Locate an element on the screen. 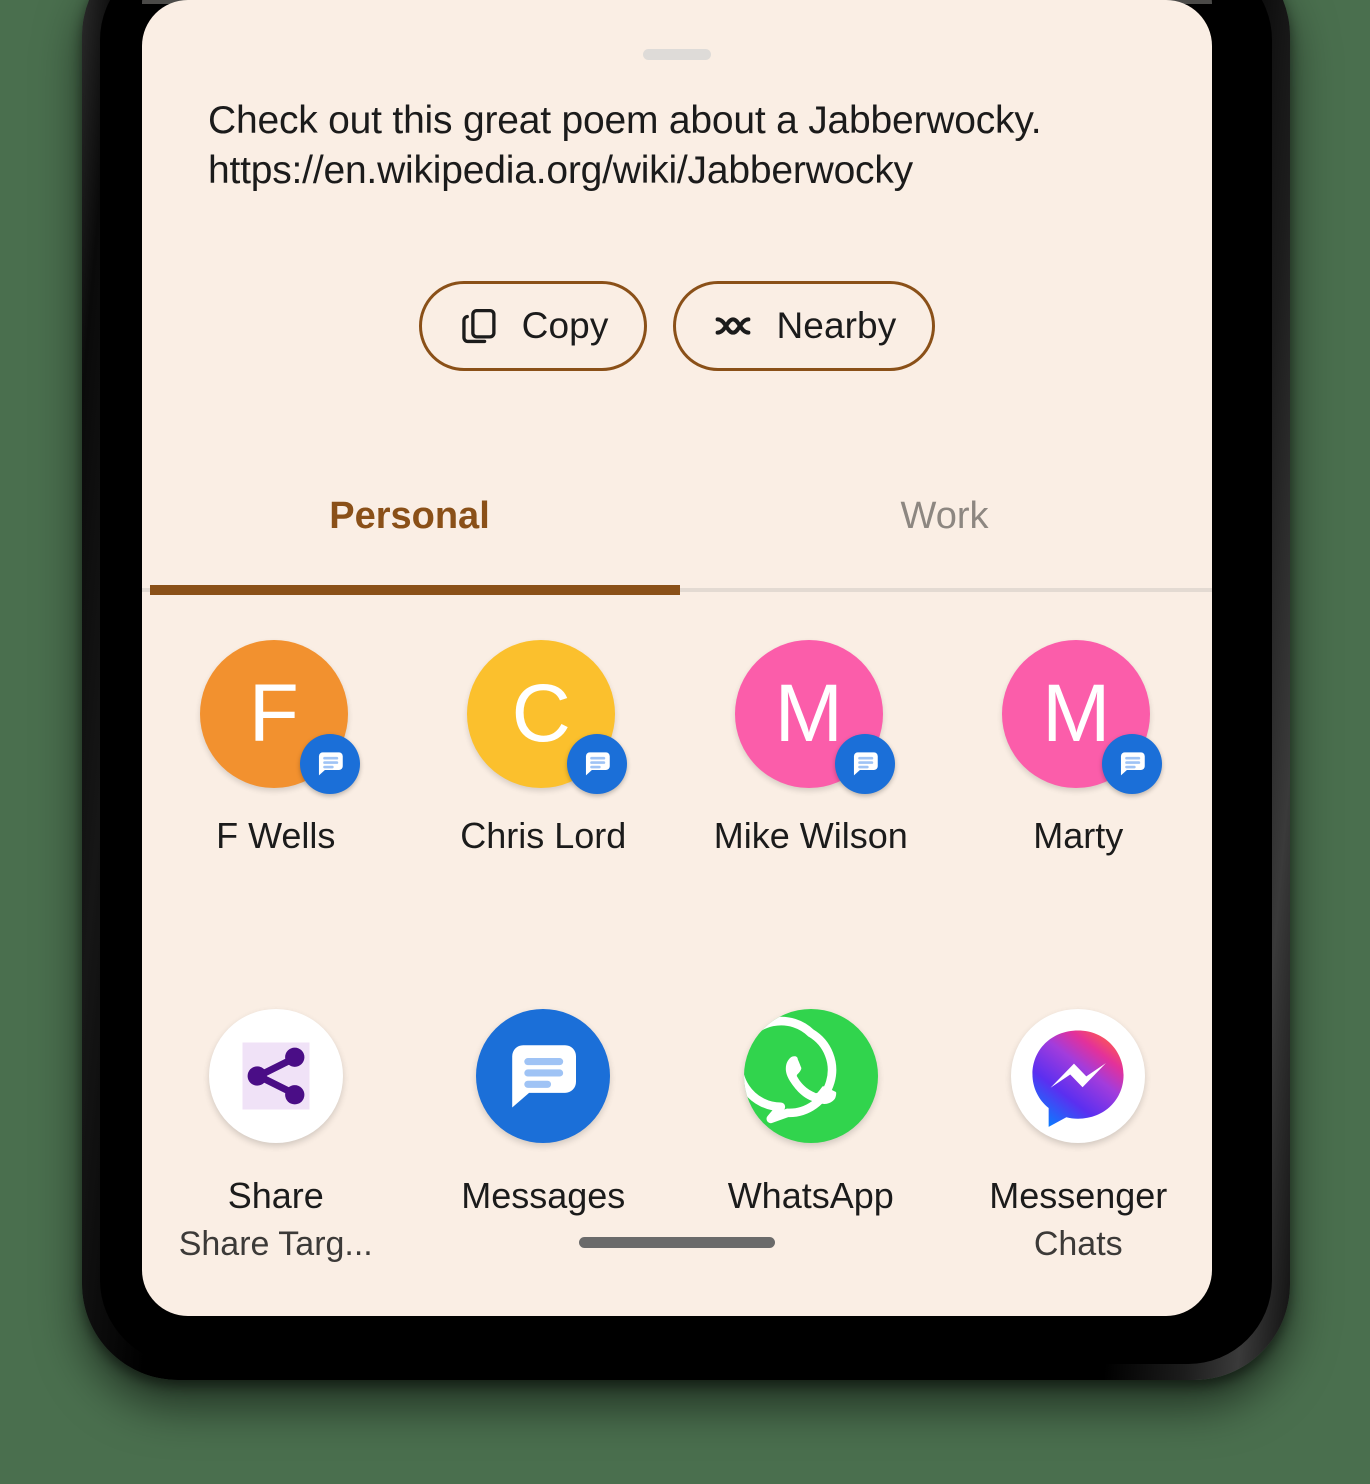  messenger-icon is located at coordinates (1078, 1076).